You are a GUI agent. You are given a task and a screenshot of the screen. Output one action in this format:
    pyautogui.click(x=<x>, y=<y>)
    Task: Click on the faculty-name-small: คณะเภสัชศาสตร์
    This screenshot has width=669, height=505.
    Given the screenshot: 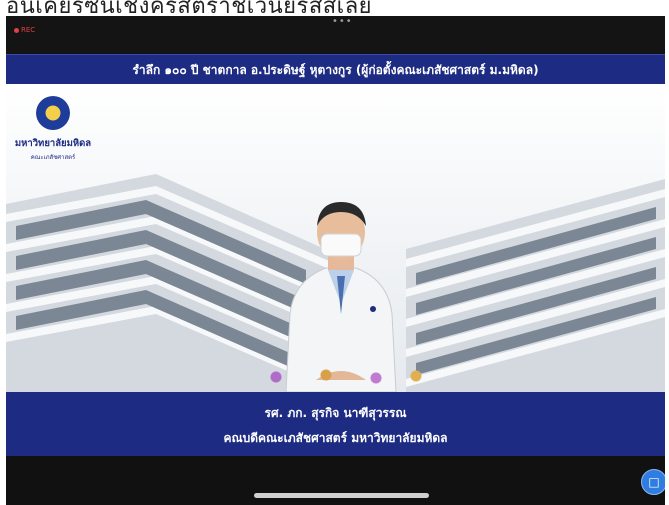 What is the action you would take?
    pyautogui.click(x=53, y=157)
    